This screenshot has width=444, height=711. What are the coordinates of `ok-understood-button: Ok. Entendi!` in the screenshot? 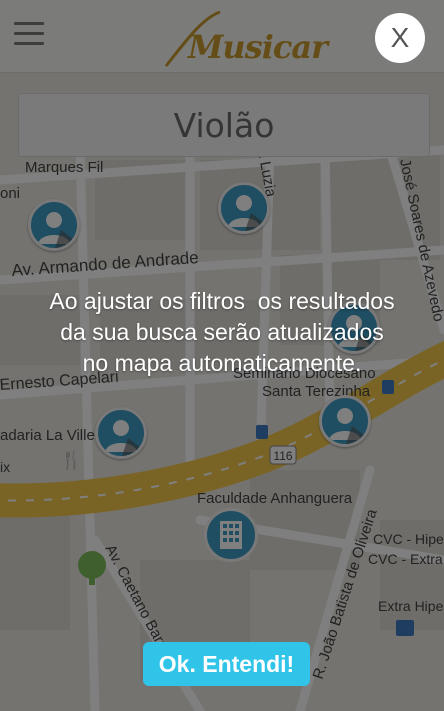 It's located at (226, 664).